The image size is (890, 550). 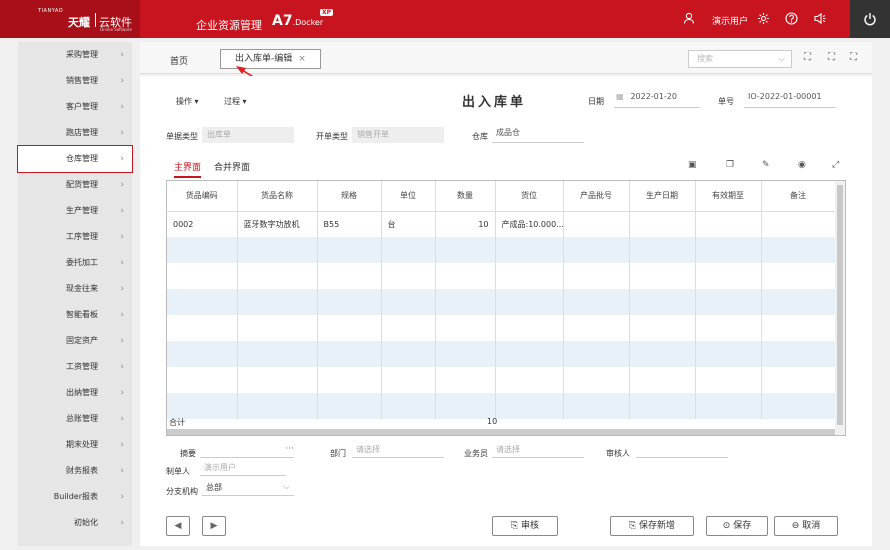 I want to click on column-header: 数量, so click(x=465, y=196).